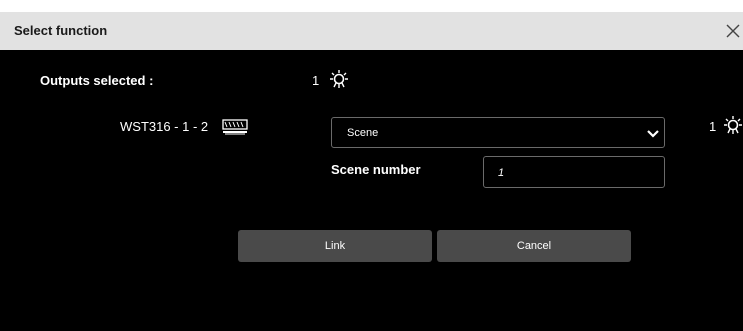  What do you see at coordinates (164, 126) in the screenshot?
I see `device-name: WST316 - 1 - 2` at bounding box center [164, 126].